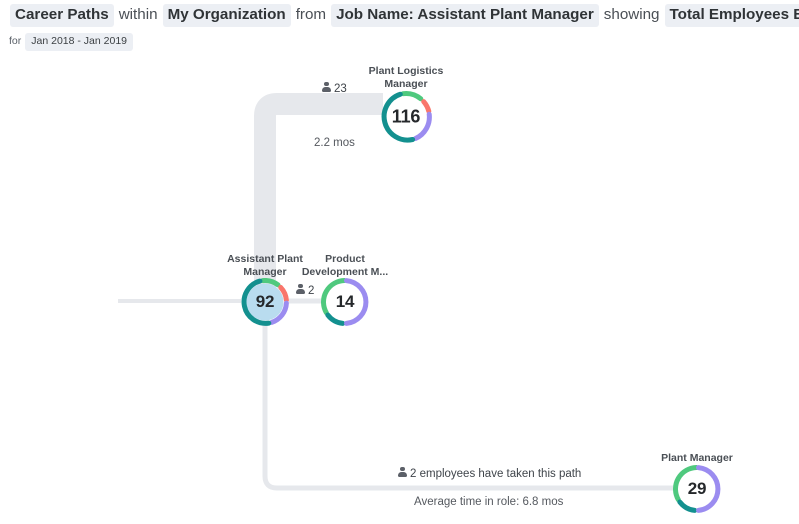  I want to click on edge-count-plant-logistics-manager: 23, so click(334, 89).